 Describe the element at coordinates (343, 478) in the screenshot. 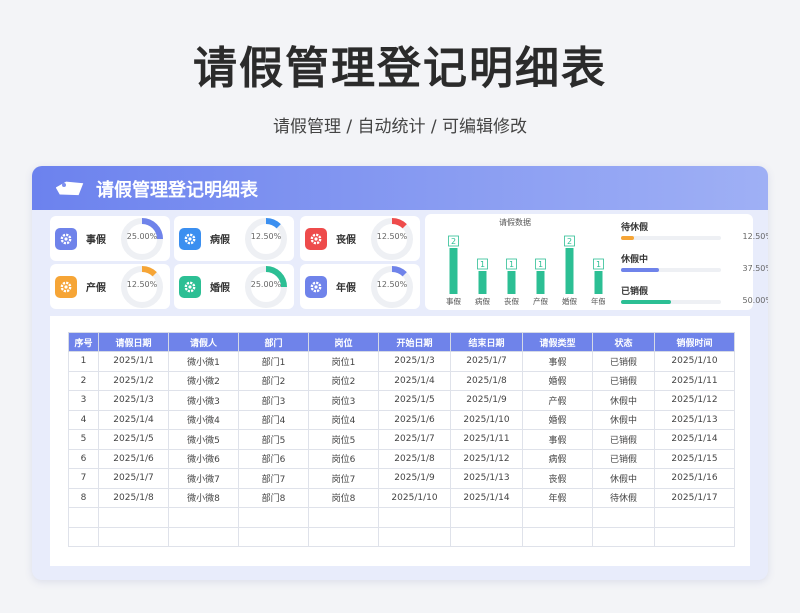

I see `table-cell: 岗位7` at that location.